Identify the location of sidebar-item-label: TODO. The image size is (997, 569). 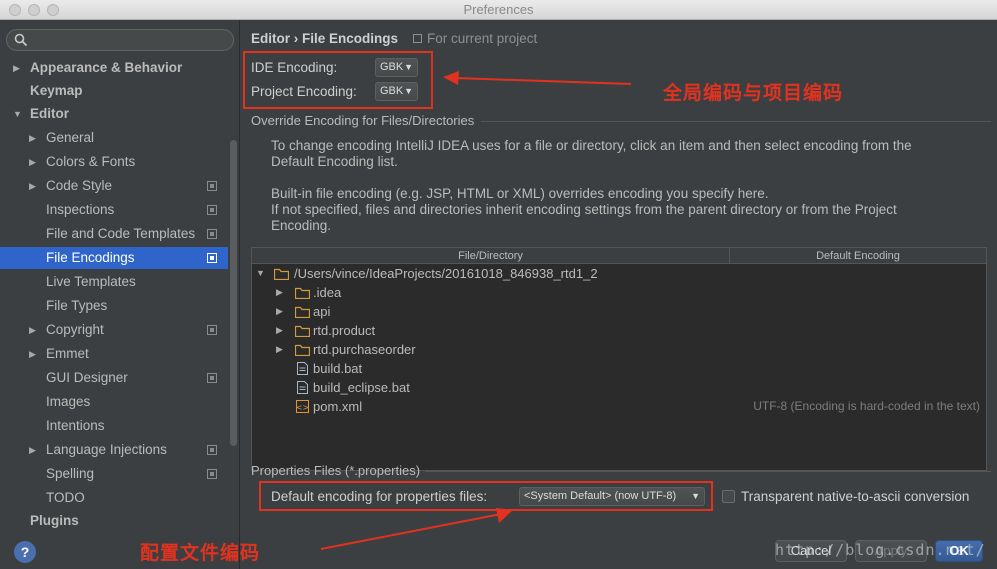
(65, 497).